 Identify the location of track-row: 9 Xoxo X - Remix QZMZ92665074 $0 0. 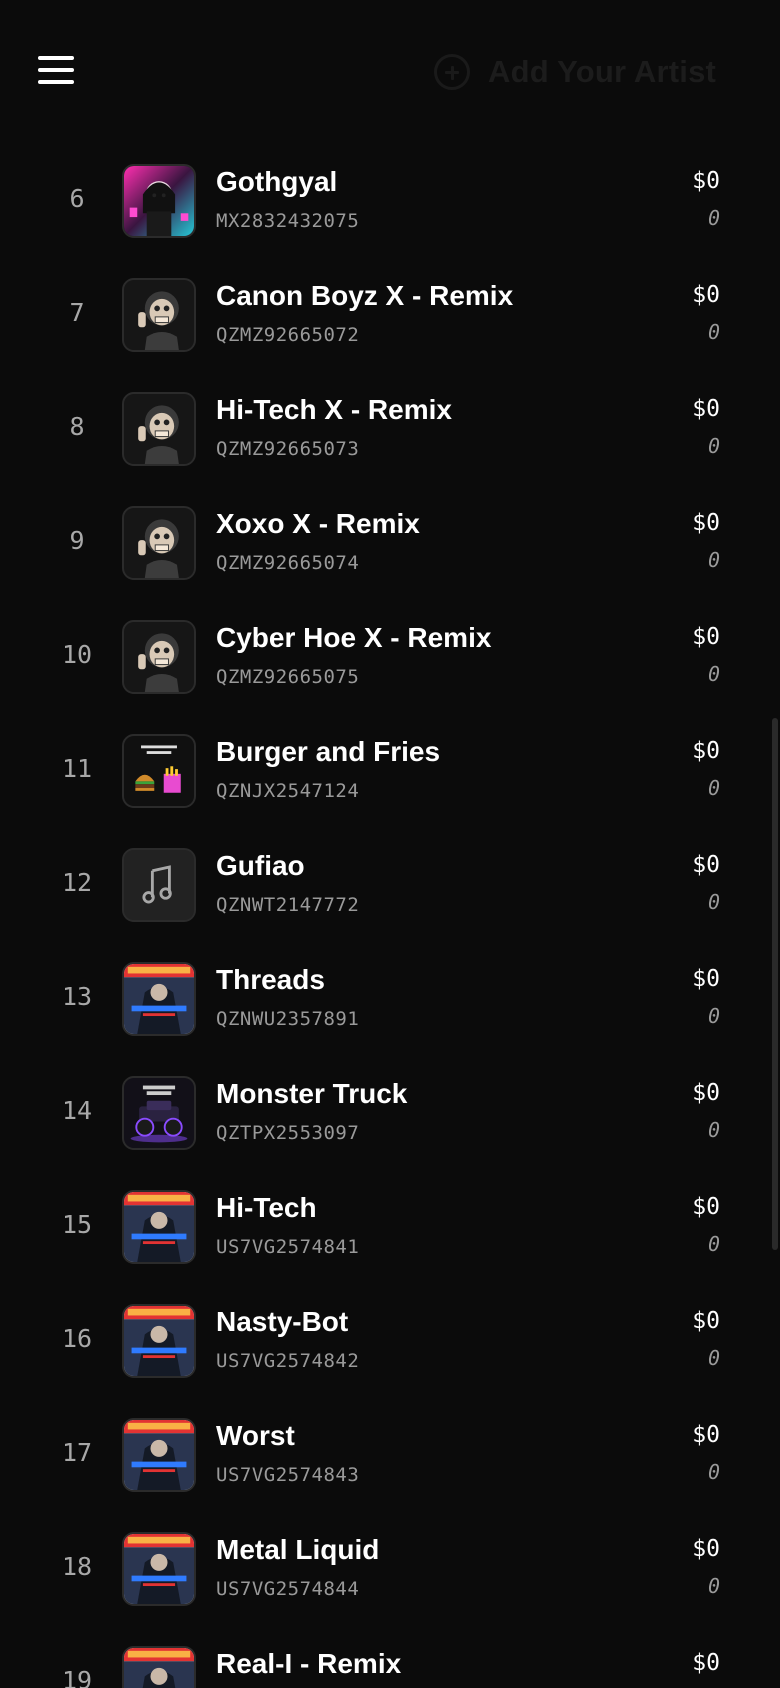
(390, 539).